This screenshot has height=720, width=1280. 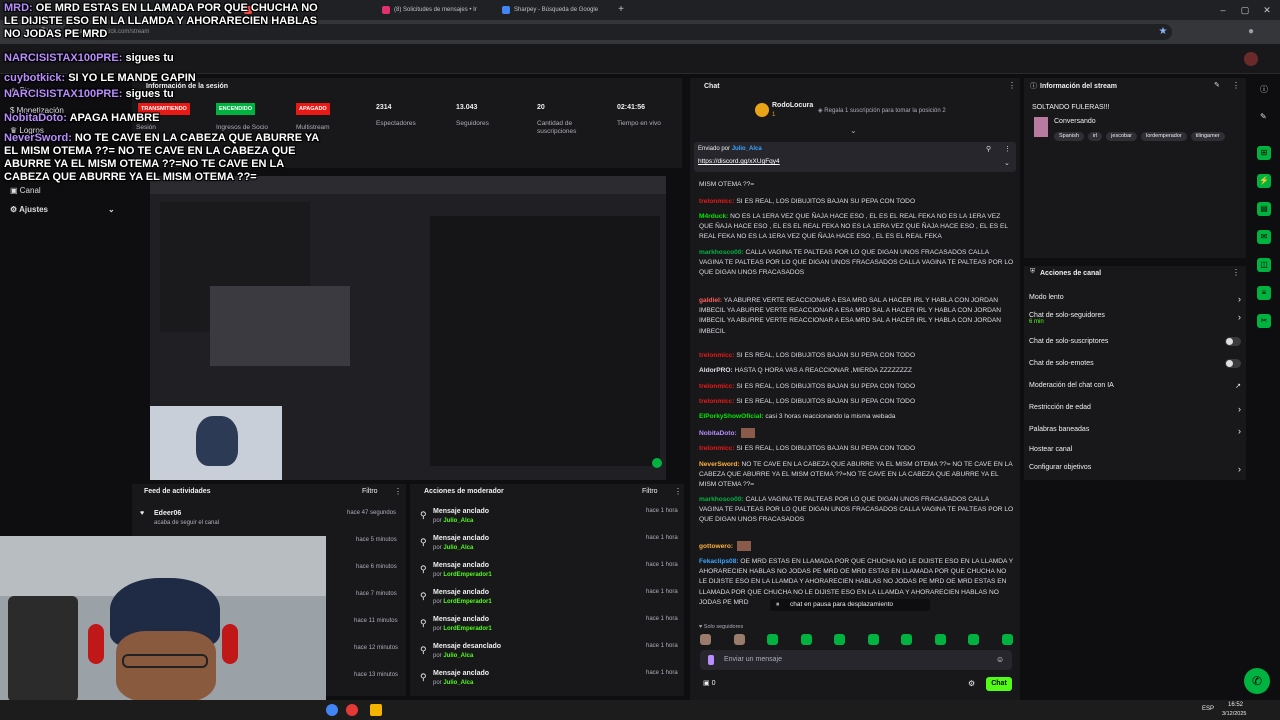 What do you see at coordinates (352, 710) in the screenshot?
I see `obs-app-icon` at bounding box center [352, 710].